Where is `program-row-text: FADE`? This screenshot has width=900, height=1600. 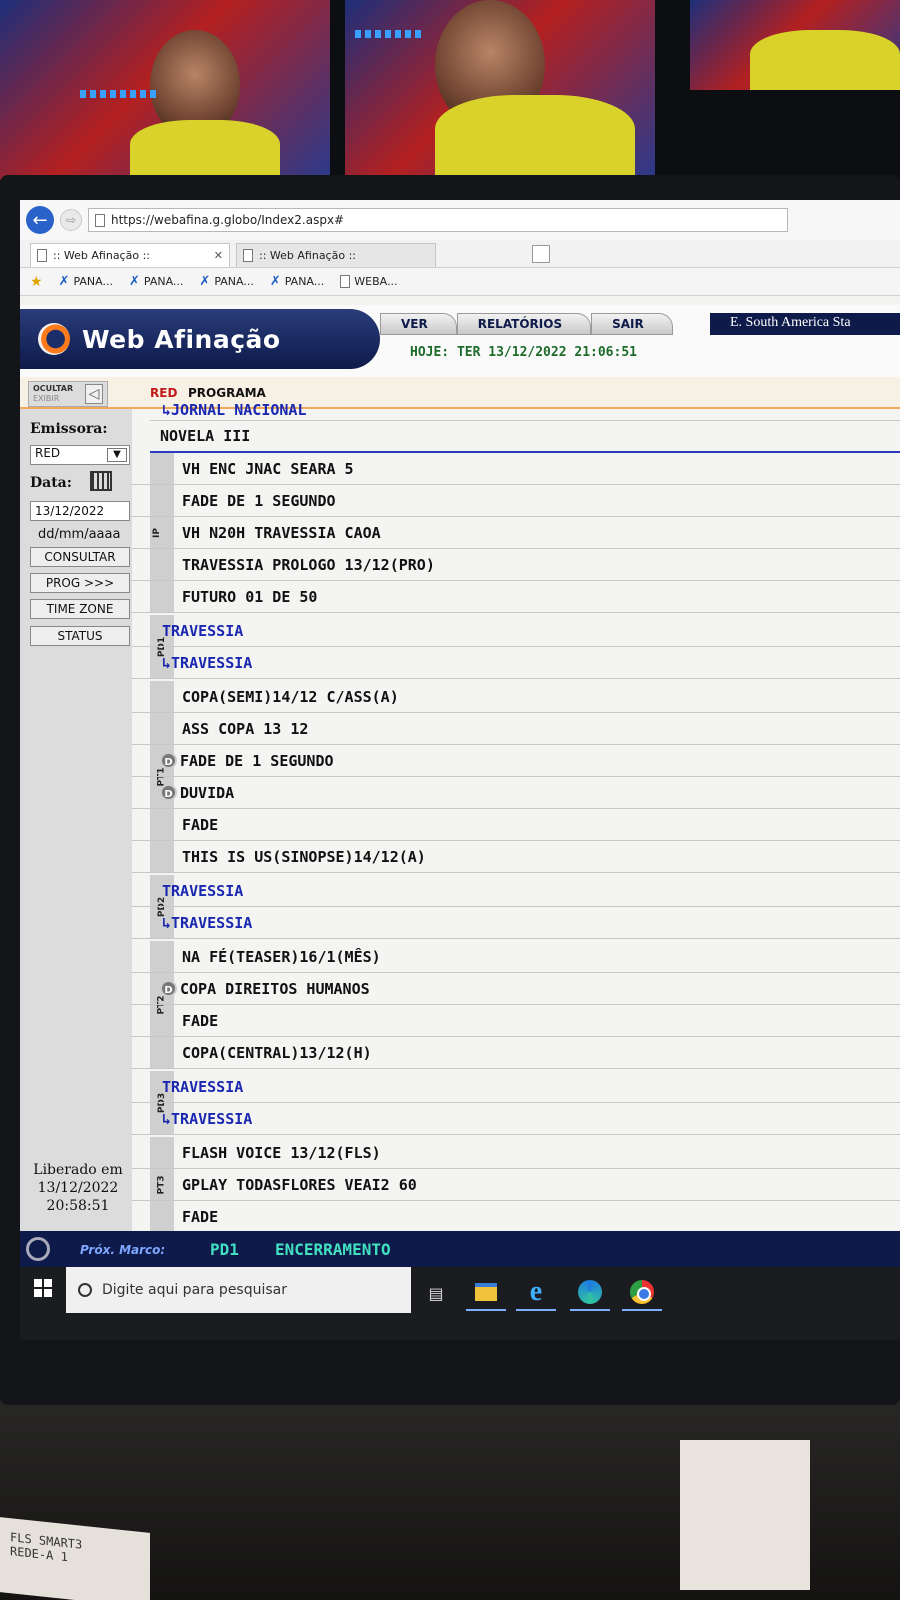 program-row-text: FADE is located at coordinates (200, 824).